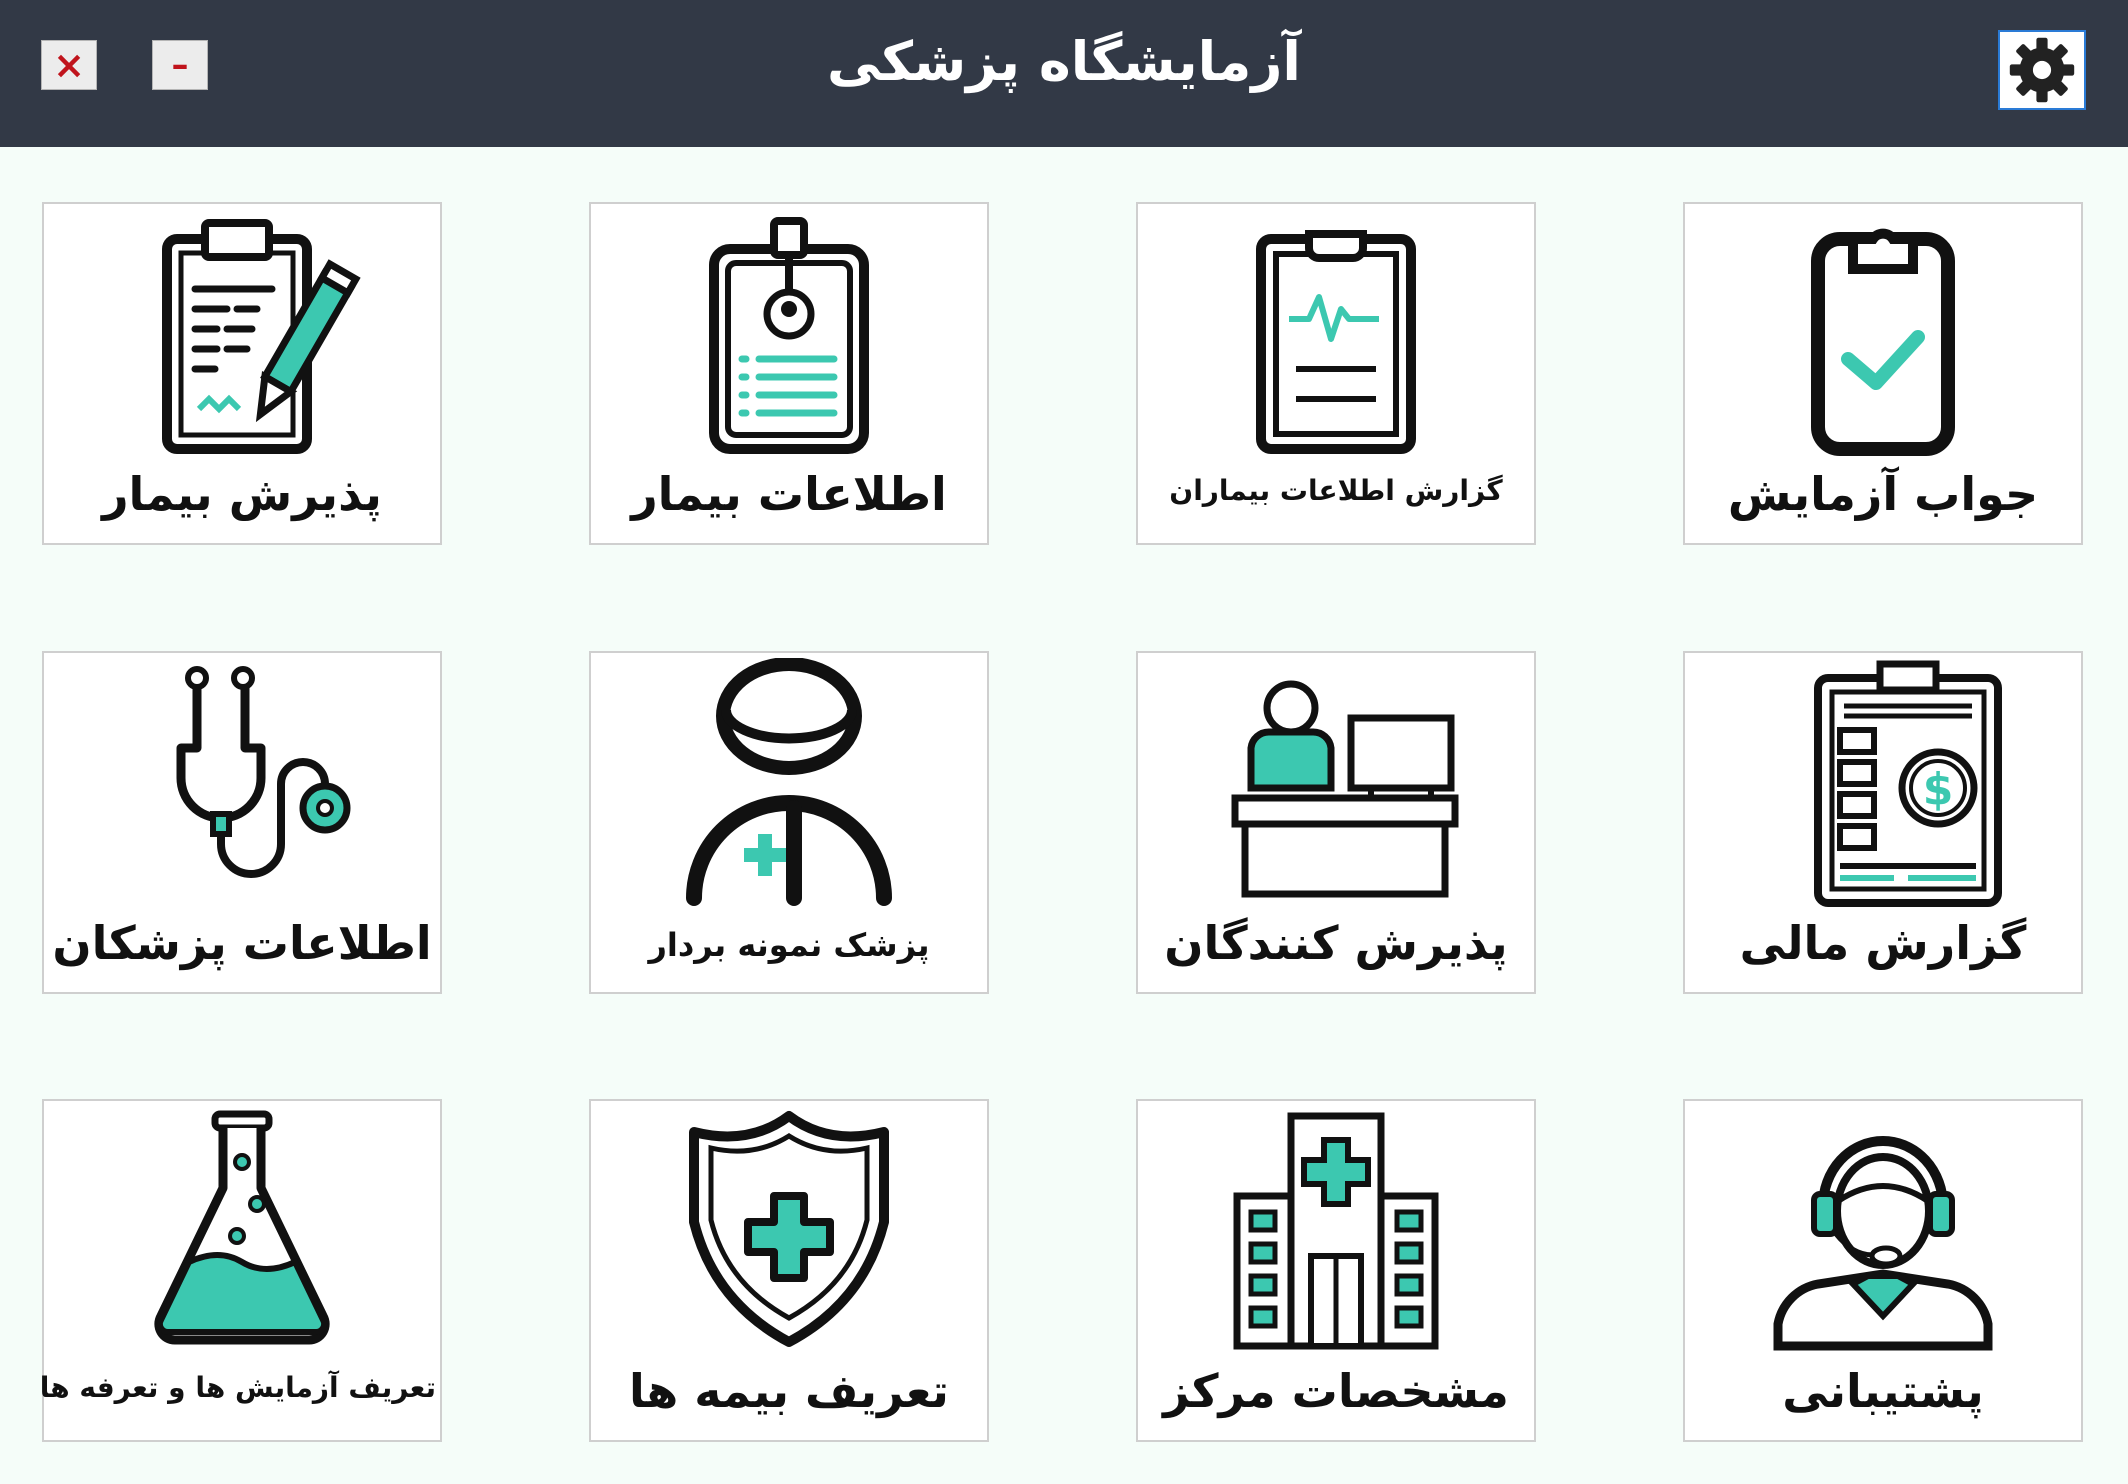 This screenshot has height=1484, width=2128. I want to click on tile-test-results: جواب آزمایش, so click(1883, 373).